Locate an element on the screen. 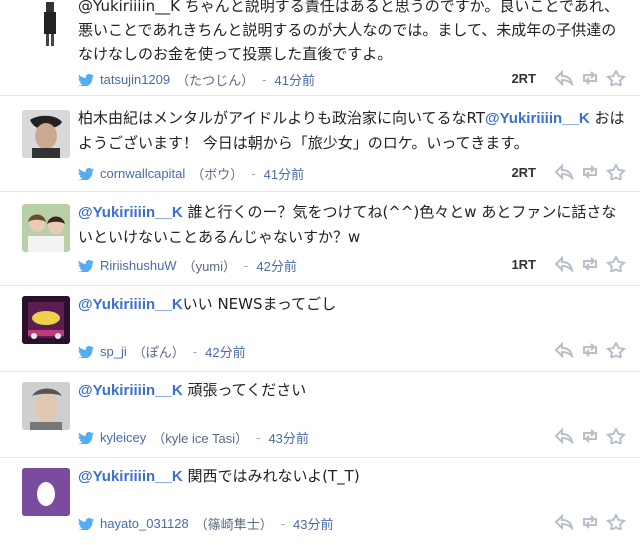 The image size is (640, 545). user-handle: cornwallcapital is located at coordinates (142, 173).